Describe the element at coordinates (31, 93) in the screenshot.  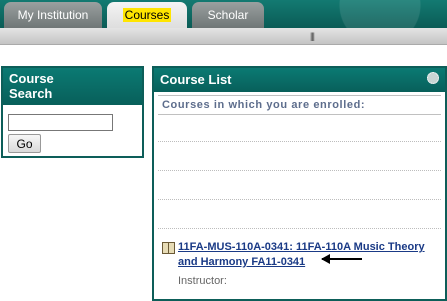
I see `course-search-title-line2: Search` at that location.